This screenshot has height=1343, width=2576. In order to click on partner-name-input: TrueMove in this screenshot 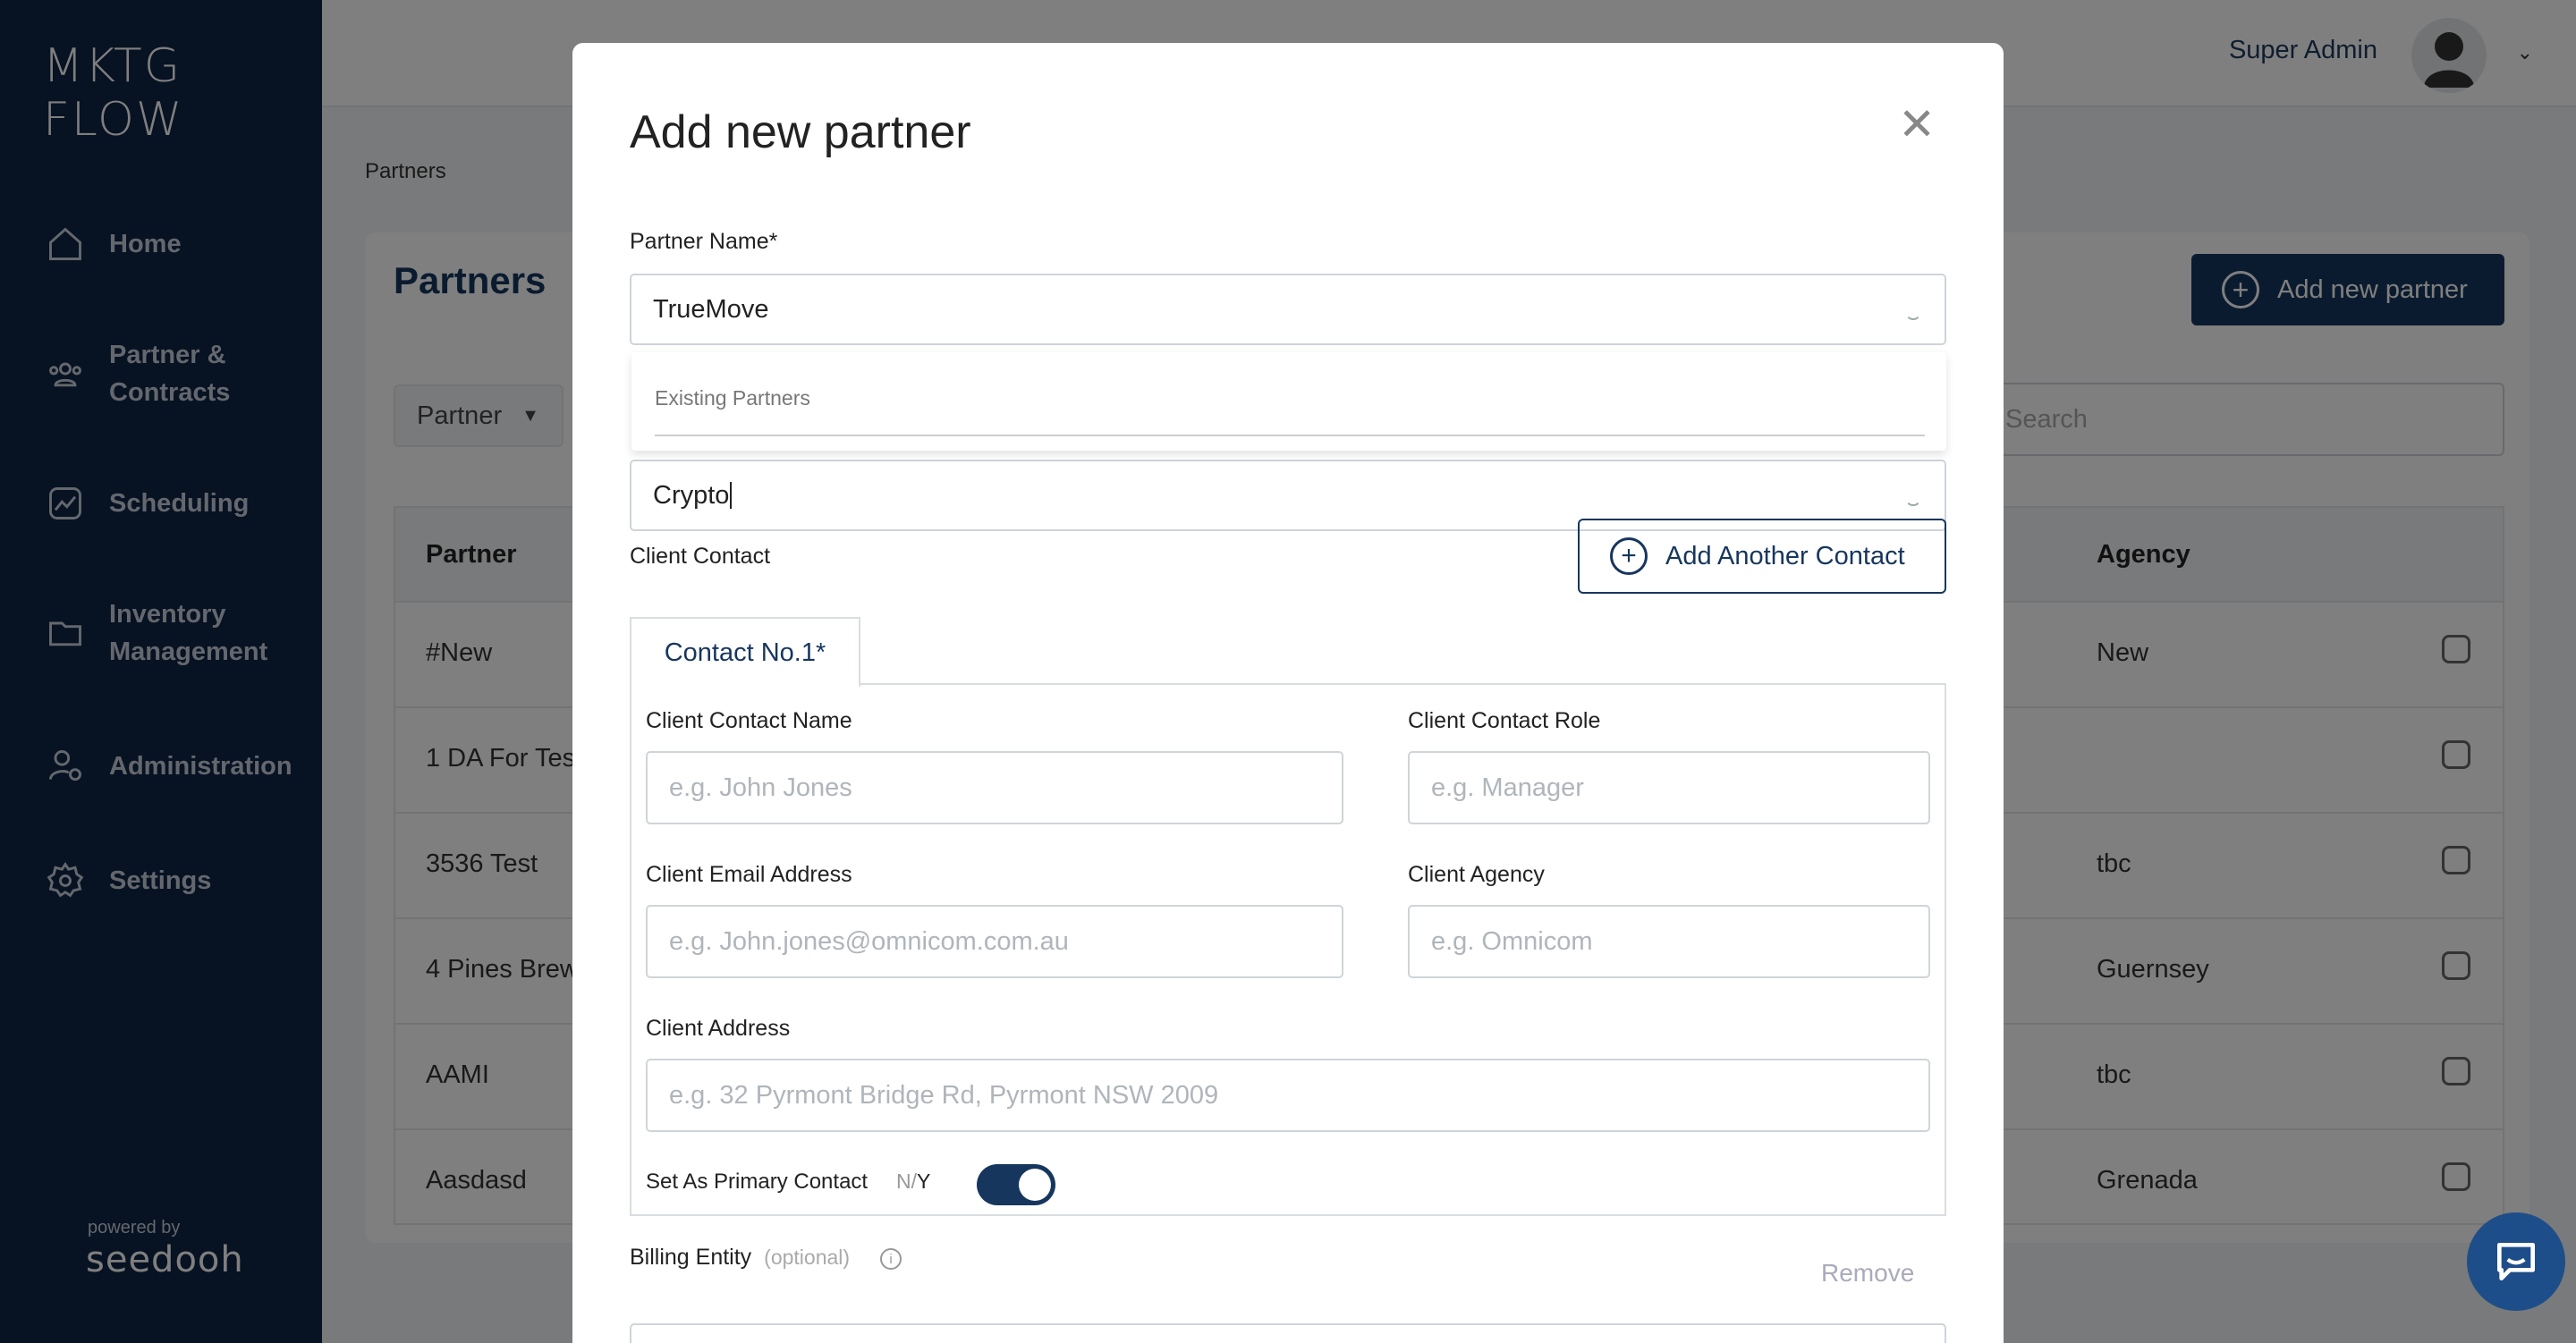, I will do `click(1288, 309)`.